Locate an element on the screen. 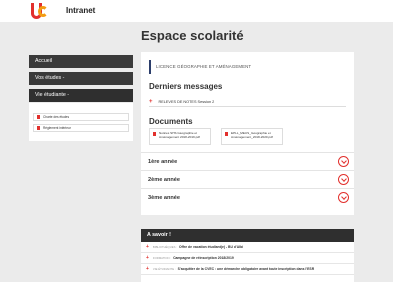  sidebar-subpanel: Charte des études Règlement intérieur is located at coordinates (81, 122).